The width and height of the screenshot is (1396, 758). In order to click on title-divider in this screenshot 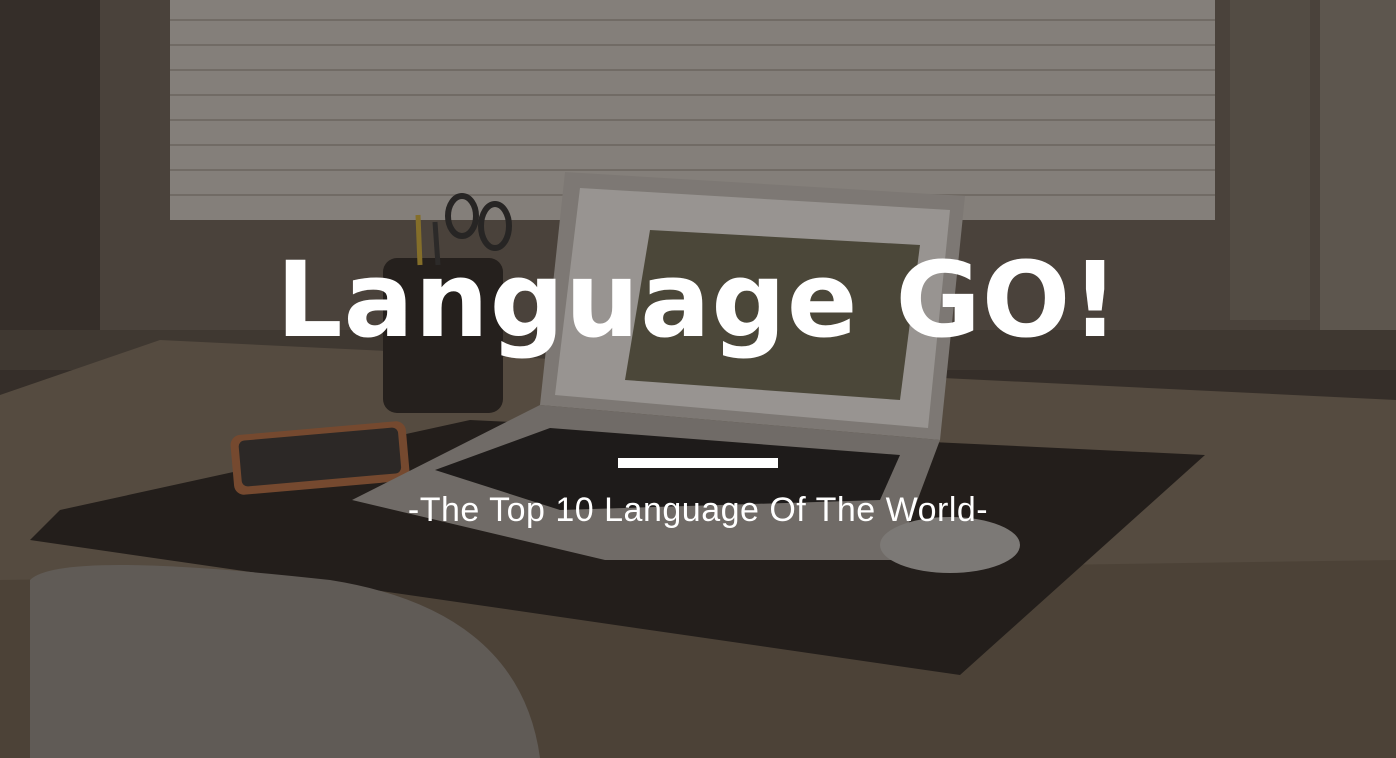, I will do `click(698, 463)`.